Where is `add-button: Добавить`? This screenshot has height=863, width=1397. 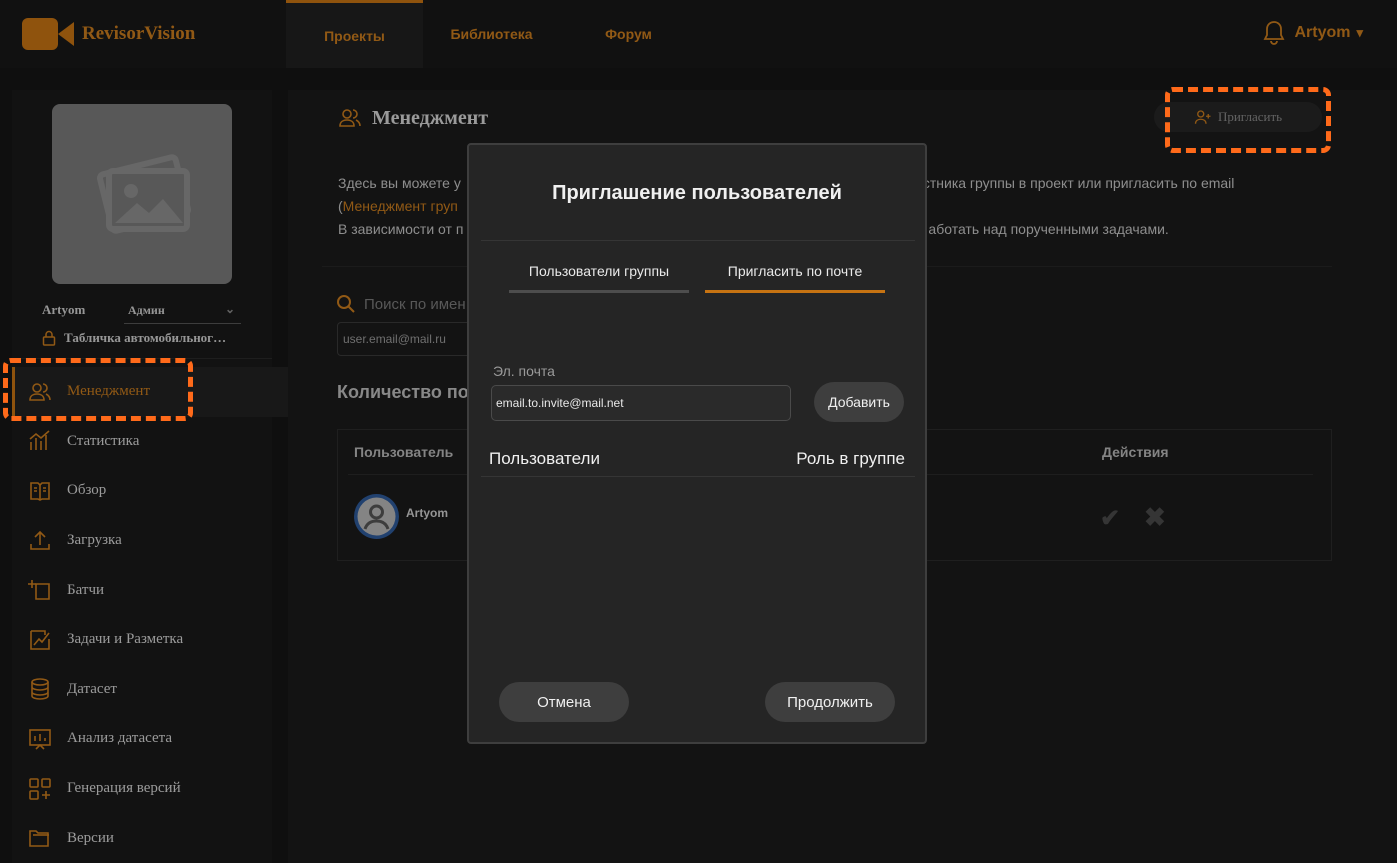 add-button: Добавить is located at coordinates (859, 402).